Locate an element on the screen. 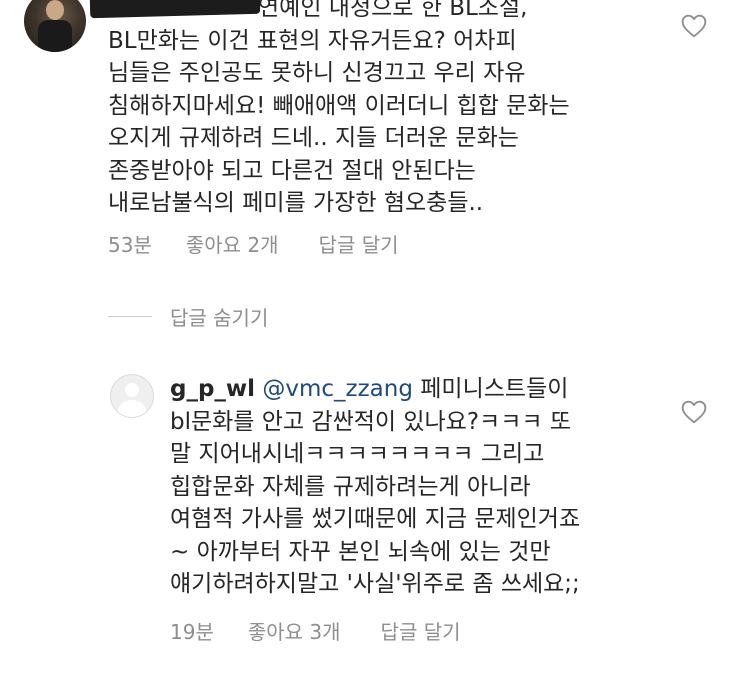 The image size is (750, 676). avatar-head-shape is located at coordinates (132, 390).